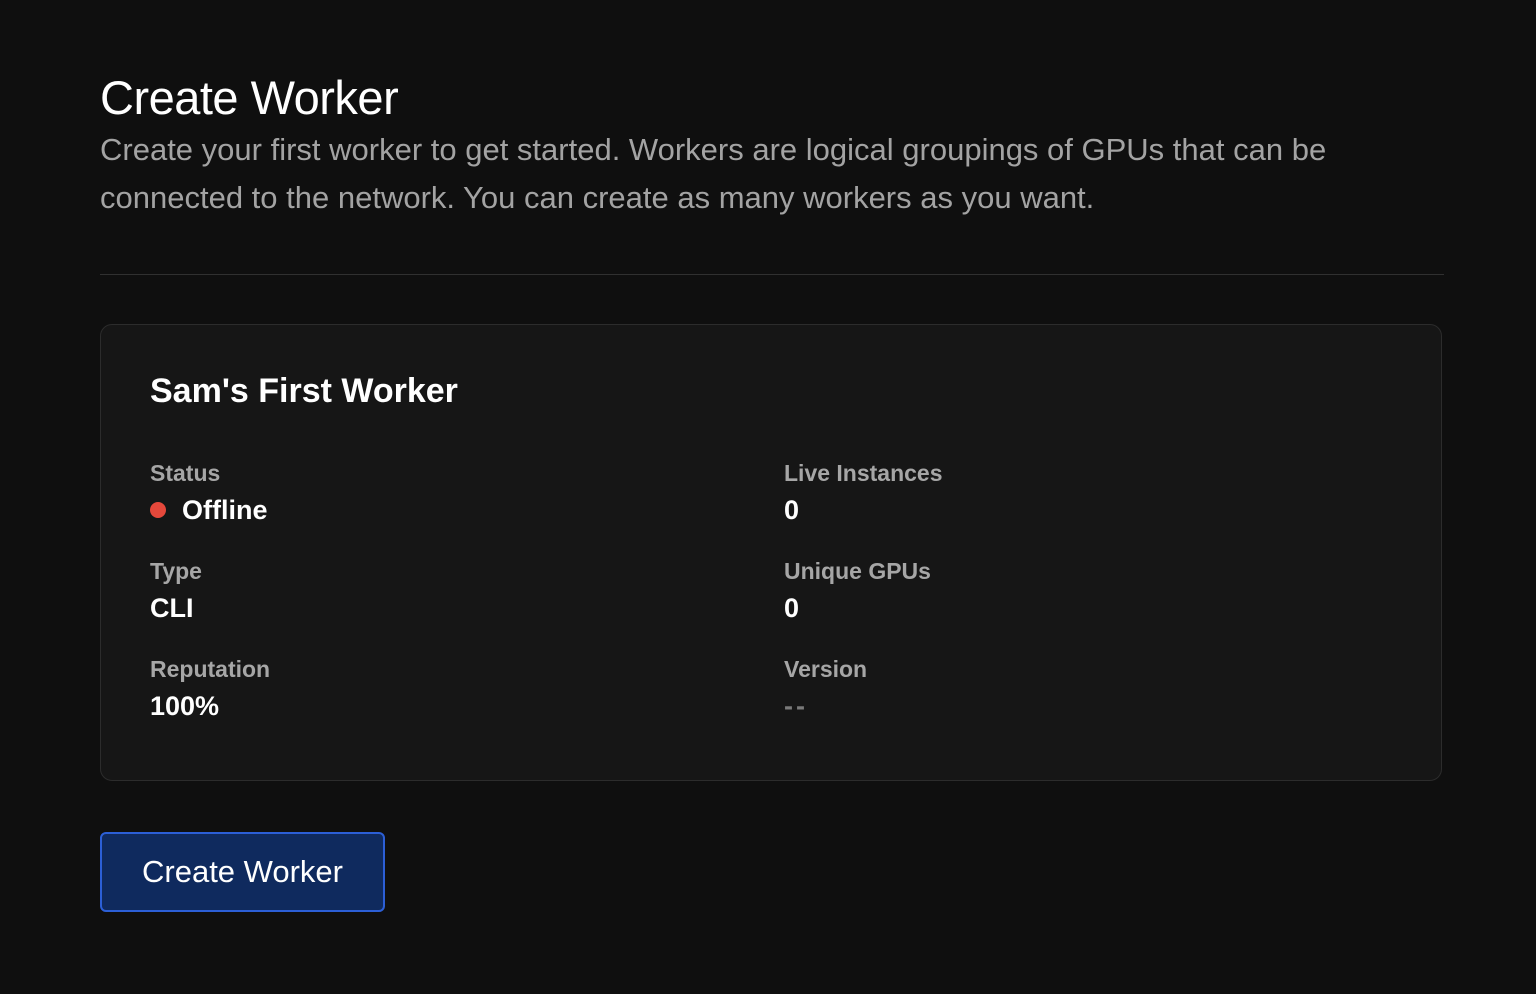  What do you see at coordinates (176, 571) in the screenshot?
I see `type-label: Type` at bounding box center [176, 571].